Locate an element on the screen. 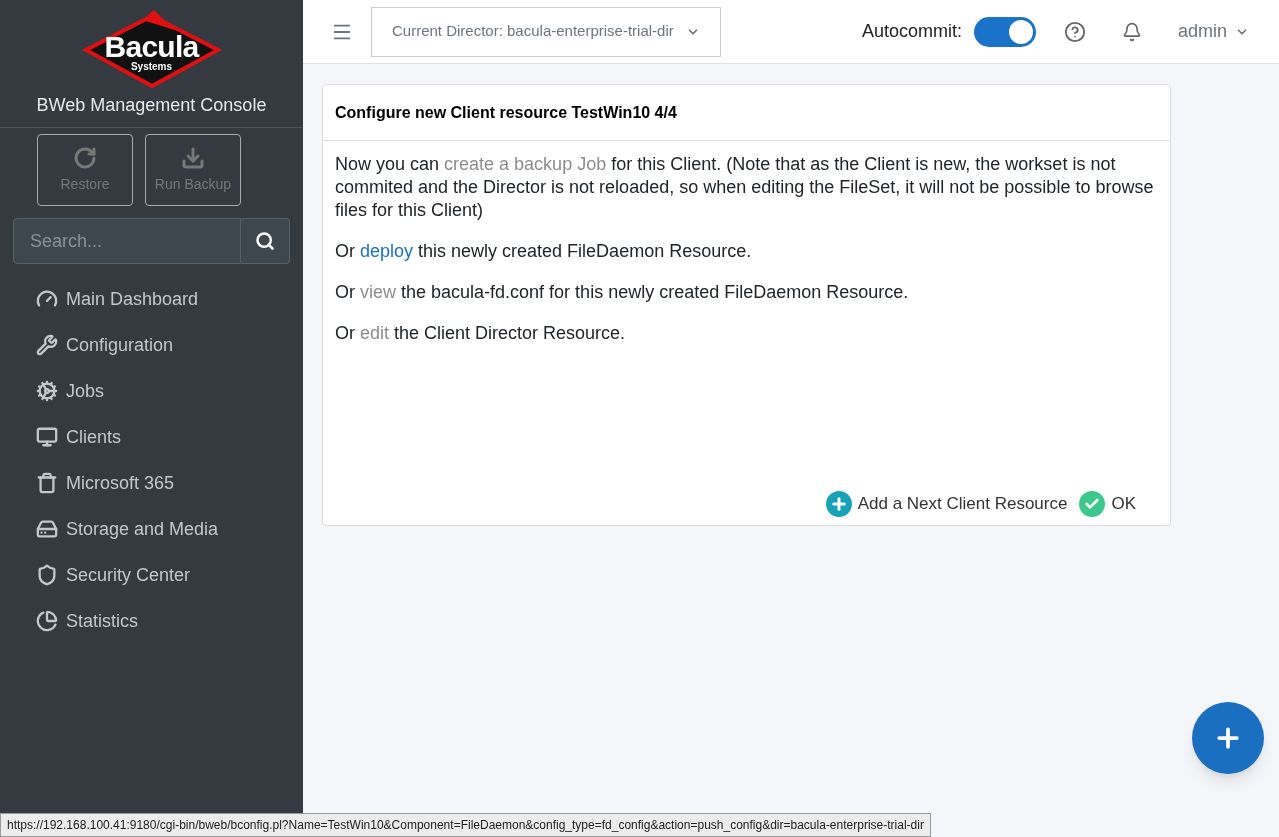 This screenshot has height=837, width=1279. help-icon is located at coordinates (1074, 31).